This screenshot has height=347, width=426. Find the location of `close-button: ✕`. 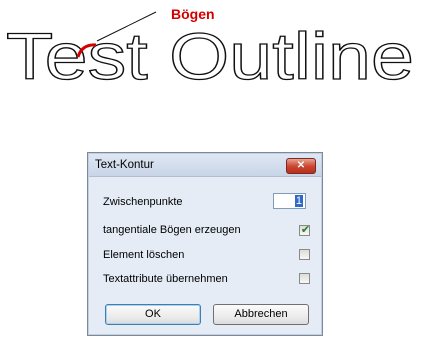

close-button: ✕ is located at coordinates (301, 166).